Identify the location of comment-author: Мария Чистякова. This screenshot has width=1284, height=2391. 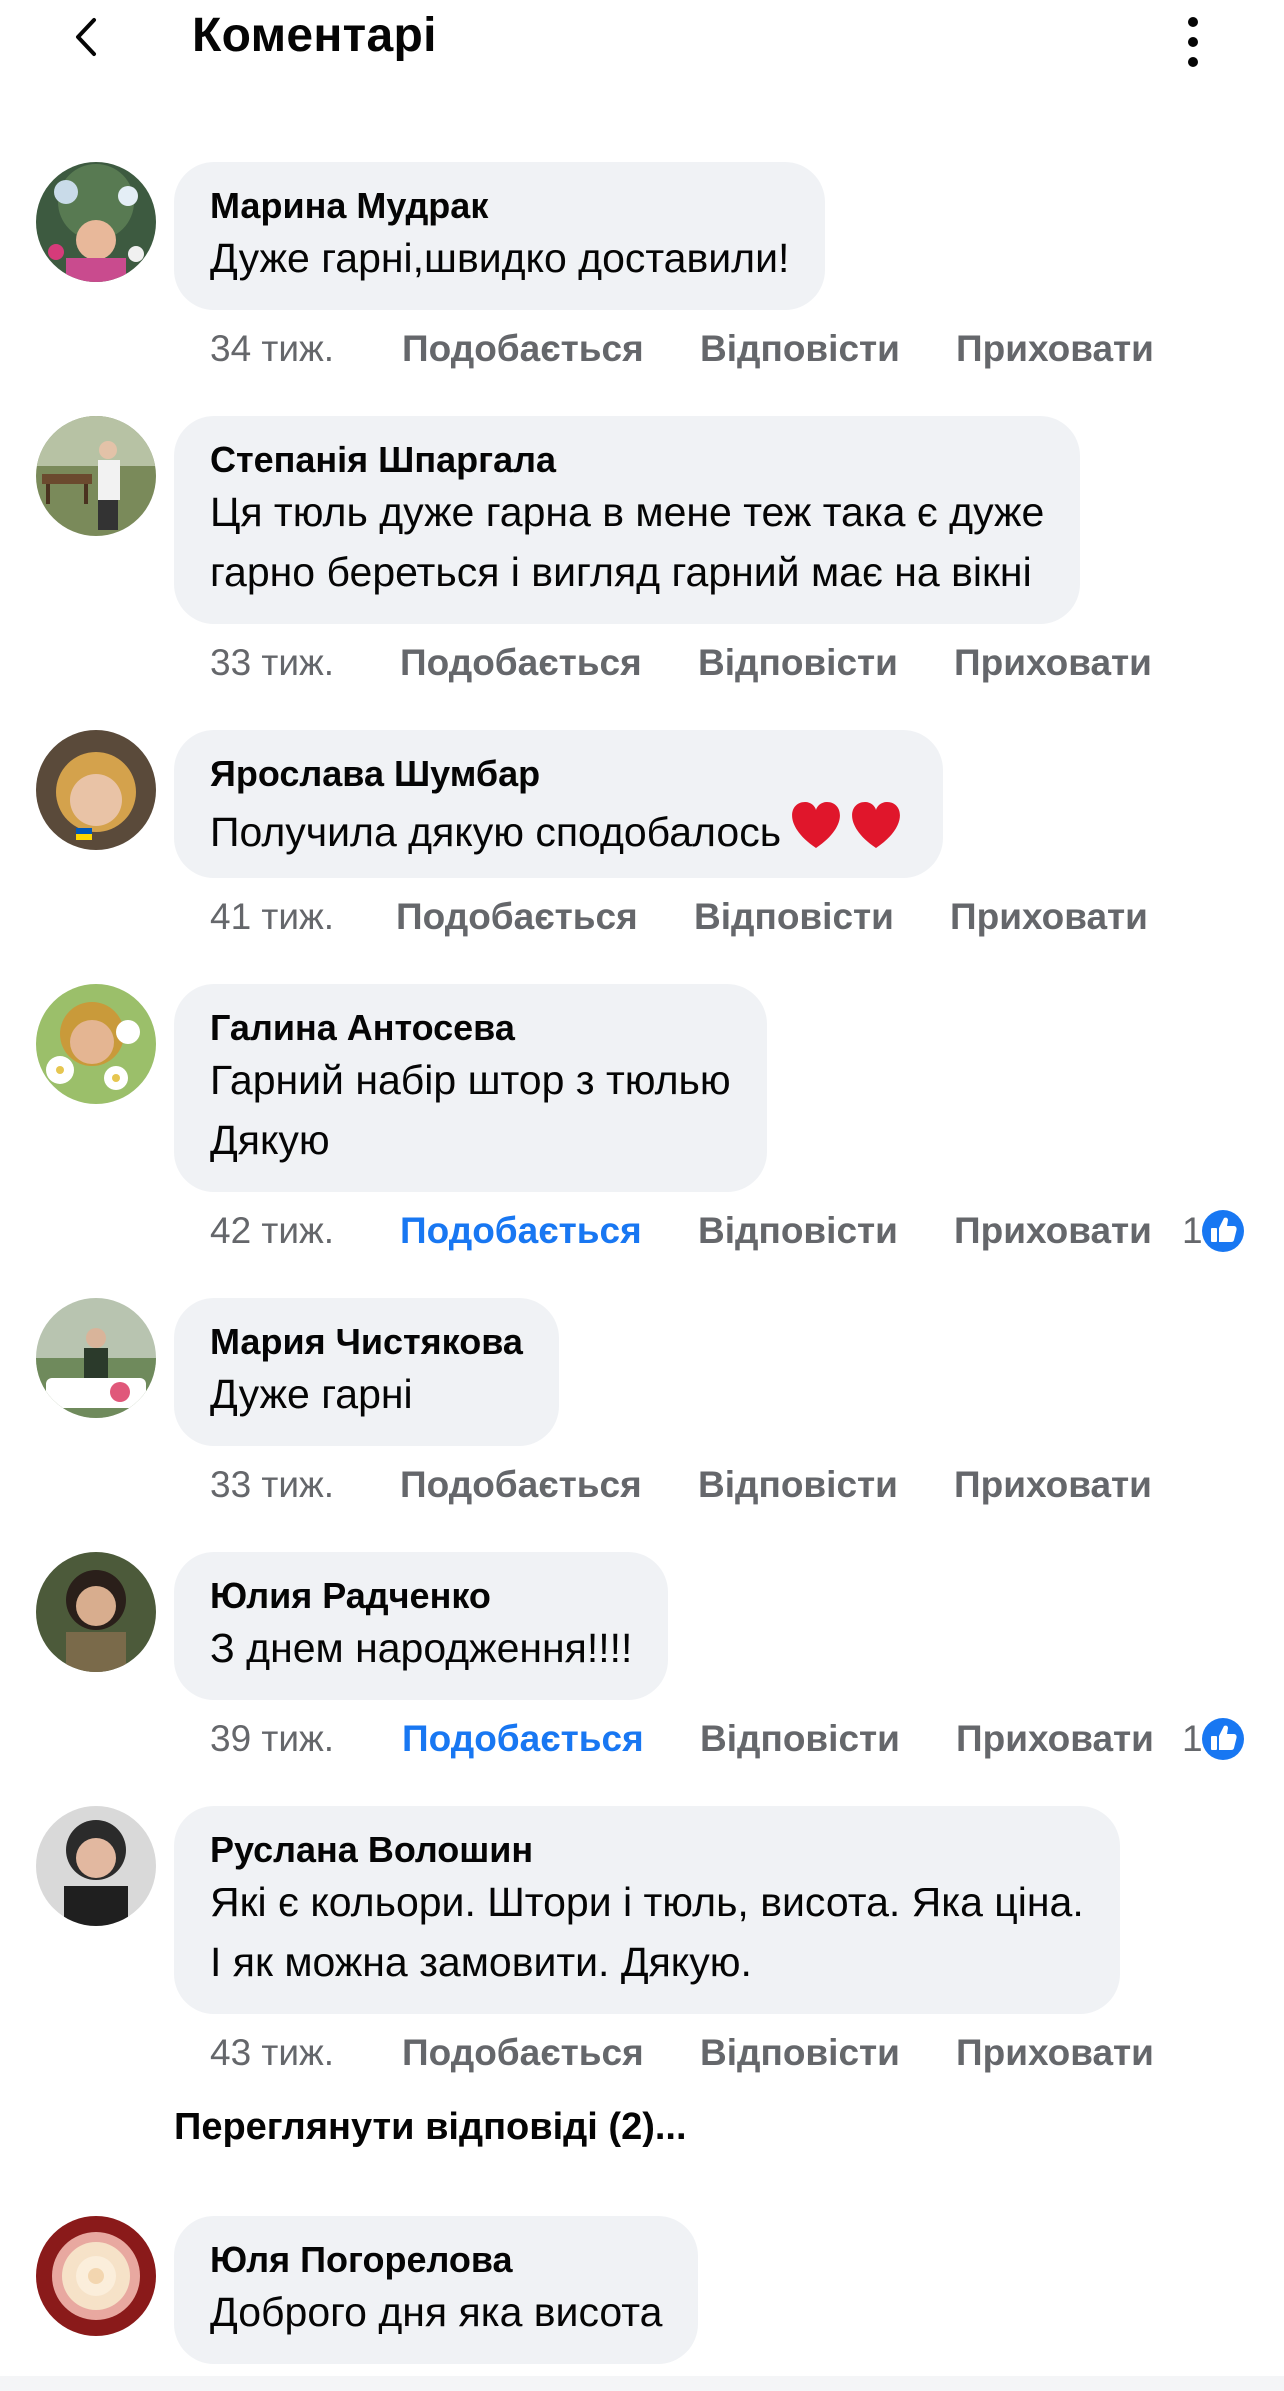
(366, 1342).